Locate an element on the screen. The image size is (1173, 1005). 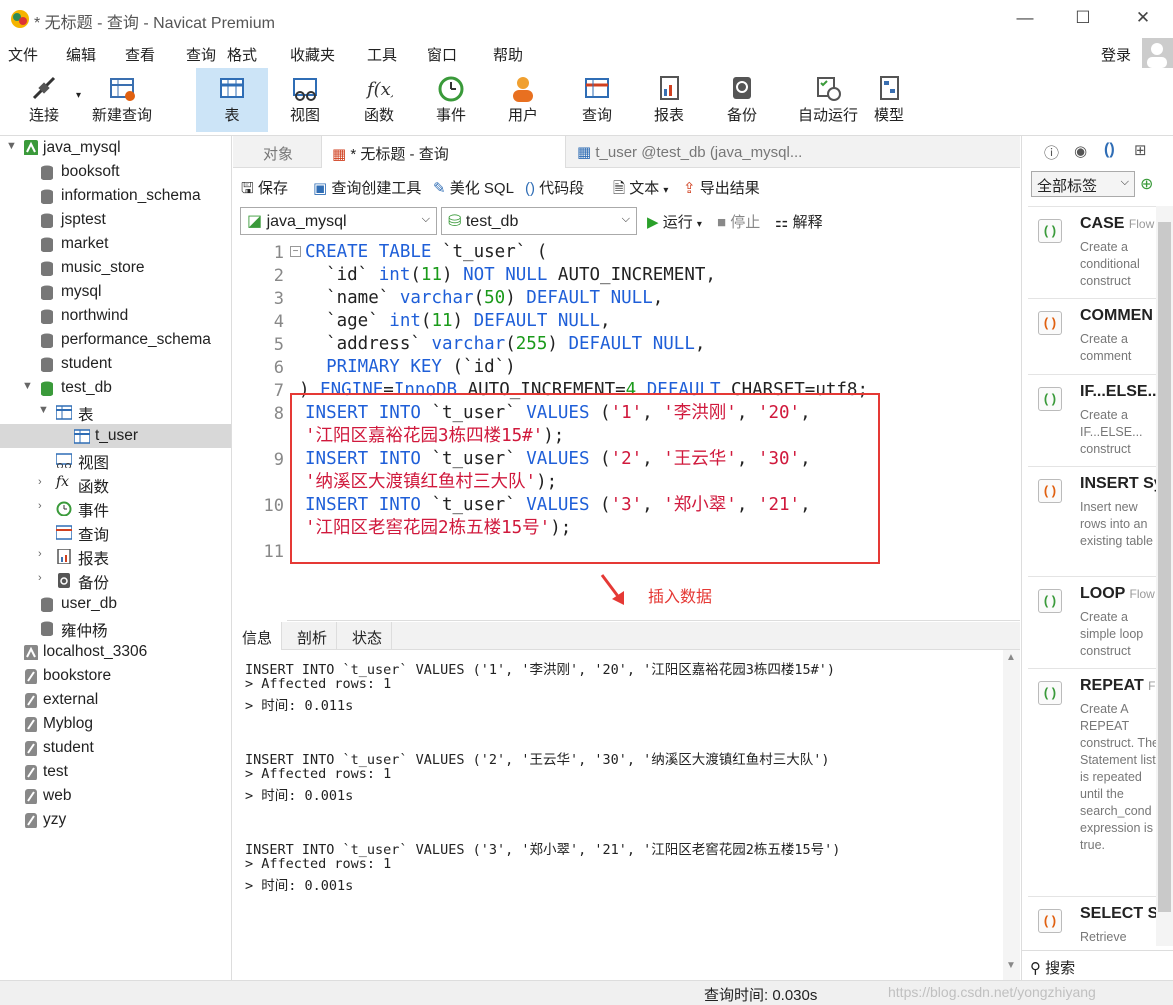
connect-dropdown-icon: ▾ is located at coordinates (78, 95).